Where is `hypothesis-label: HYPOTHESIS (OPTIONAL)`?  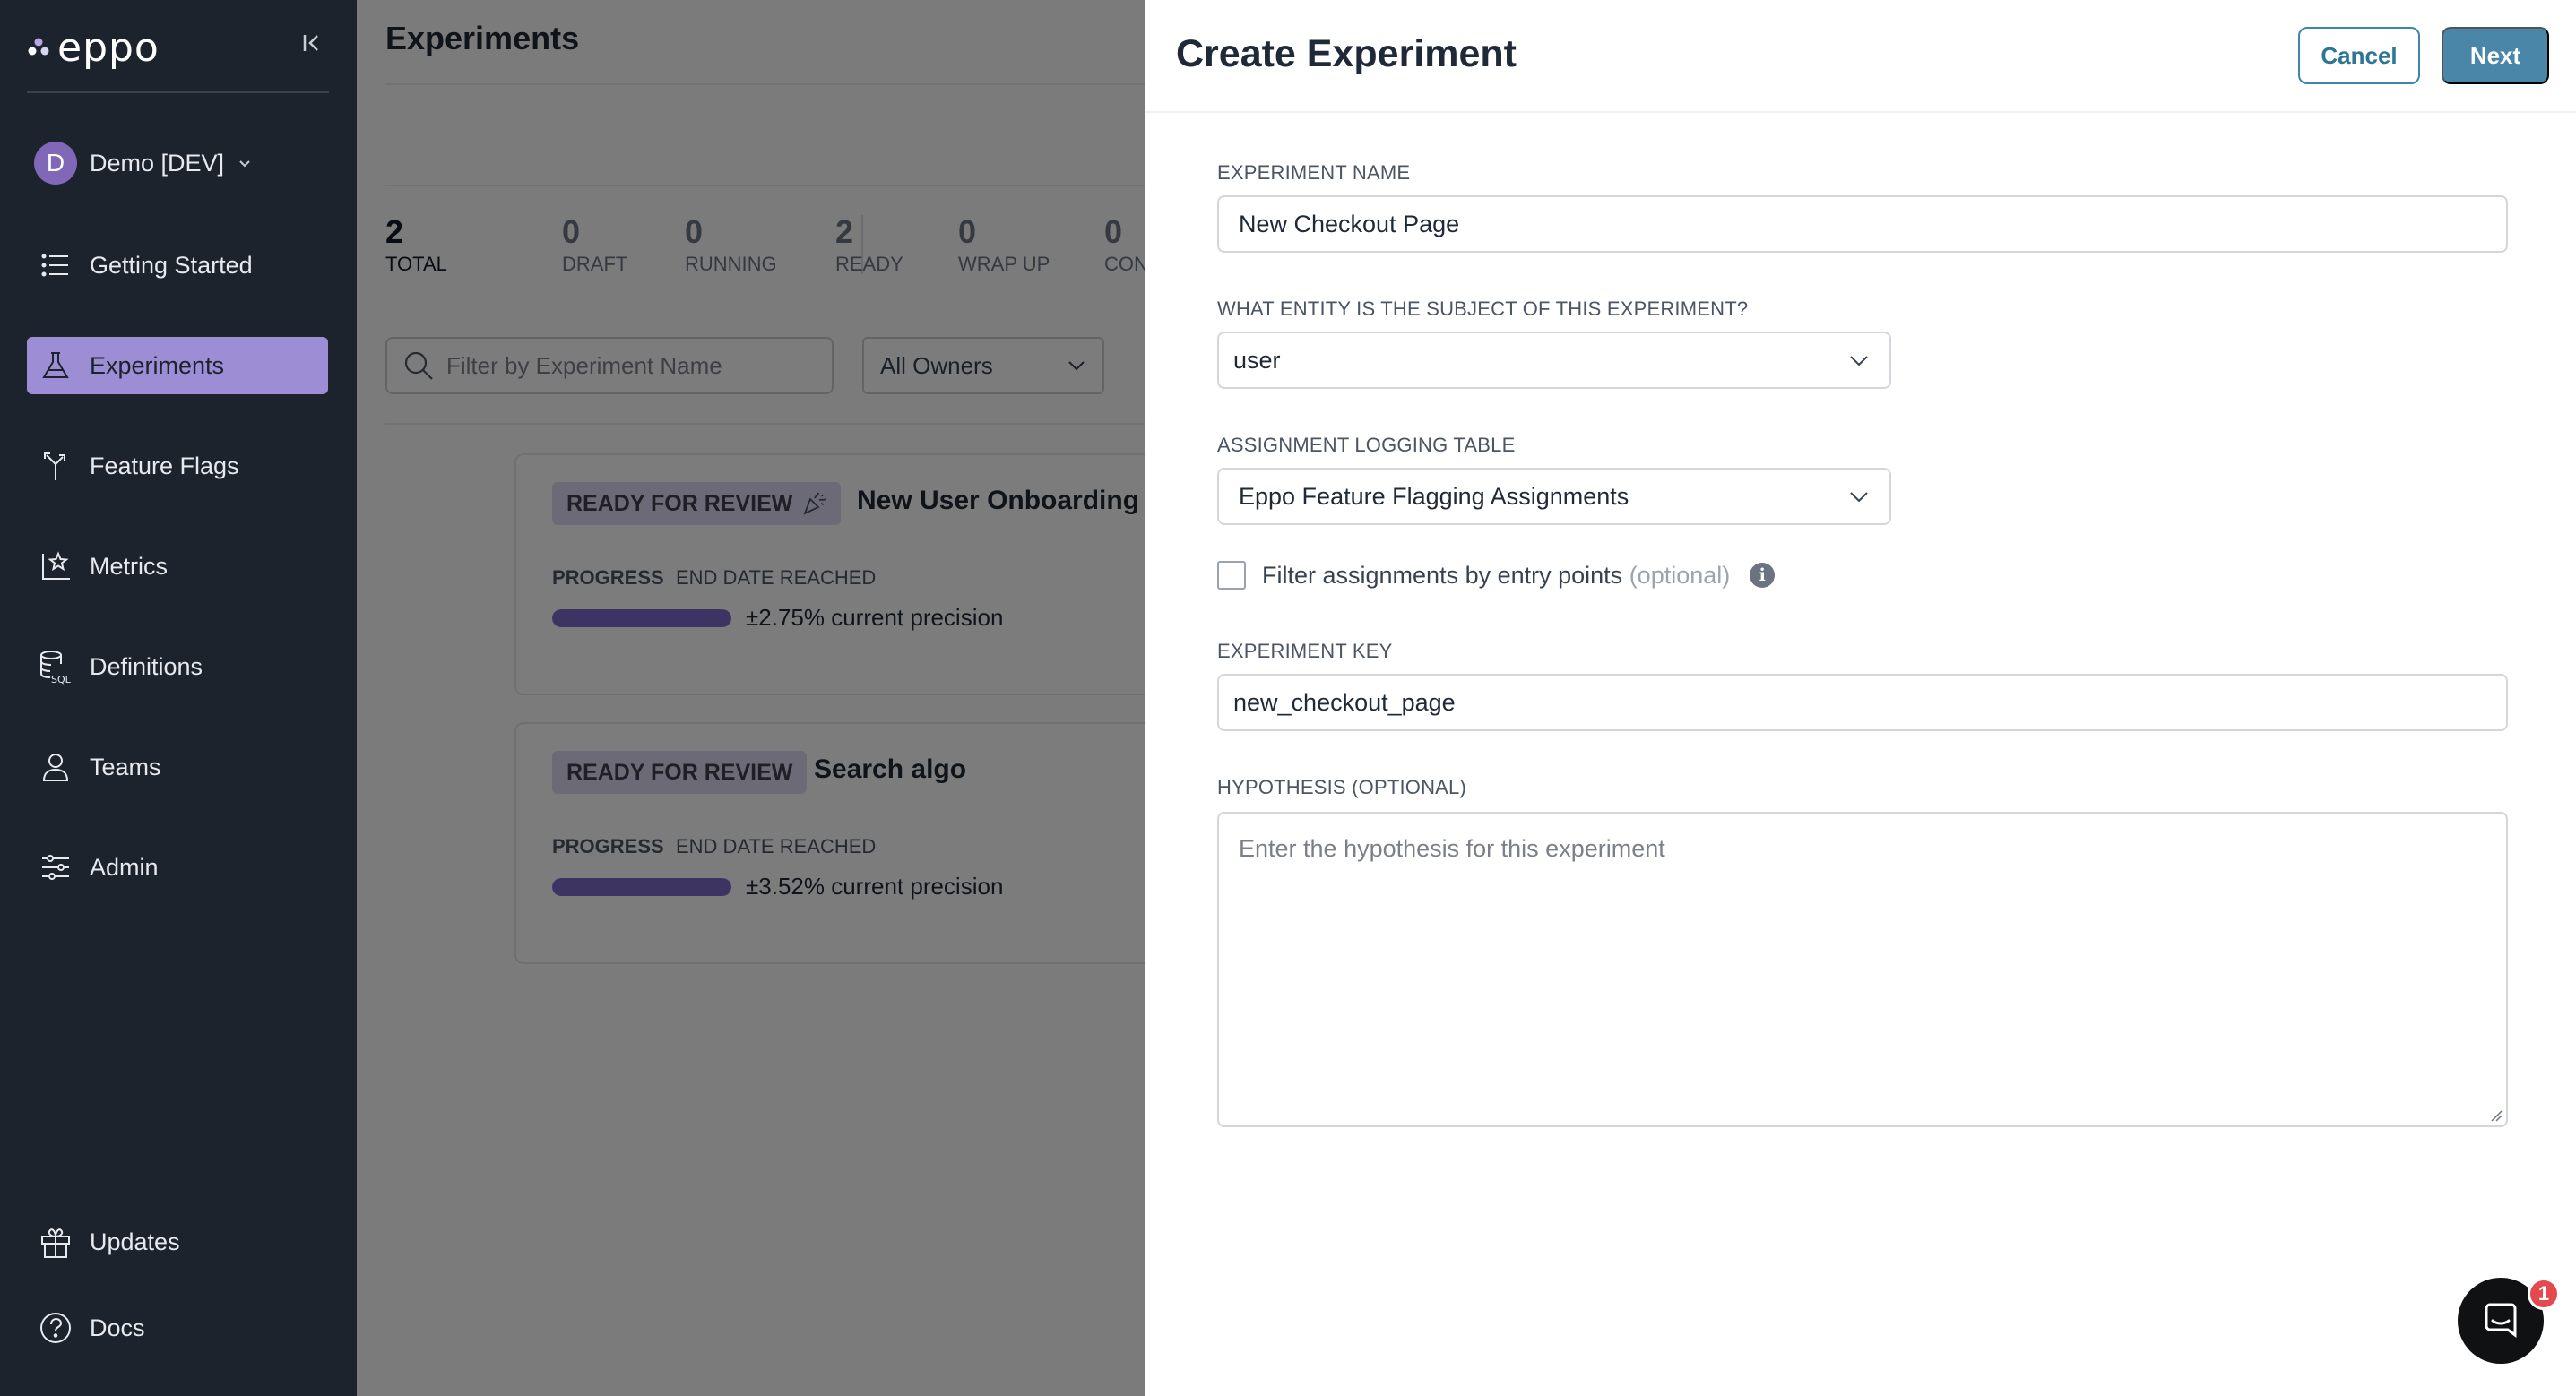 hypothesis-label: HYPOTHESIS (OPTIONAL) is located at coordinates (1342, 787).